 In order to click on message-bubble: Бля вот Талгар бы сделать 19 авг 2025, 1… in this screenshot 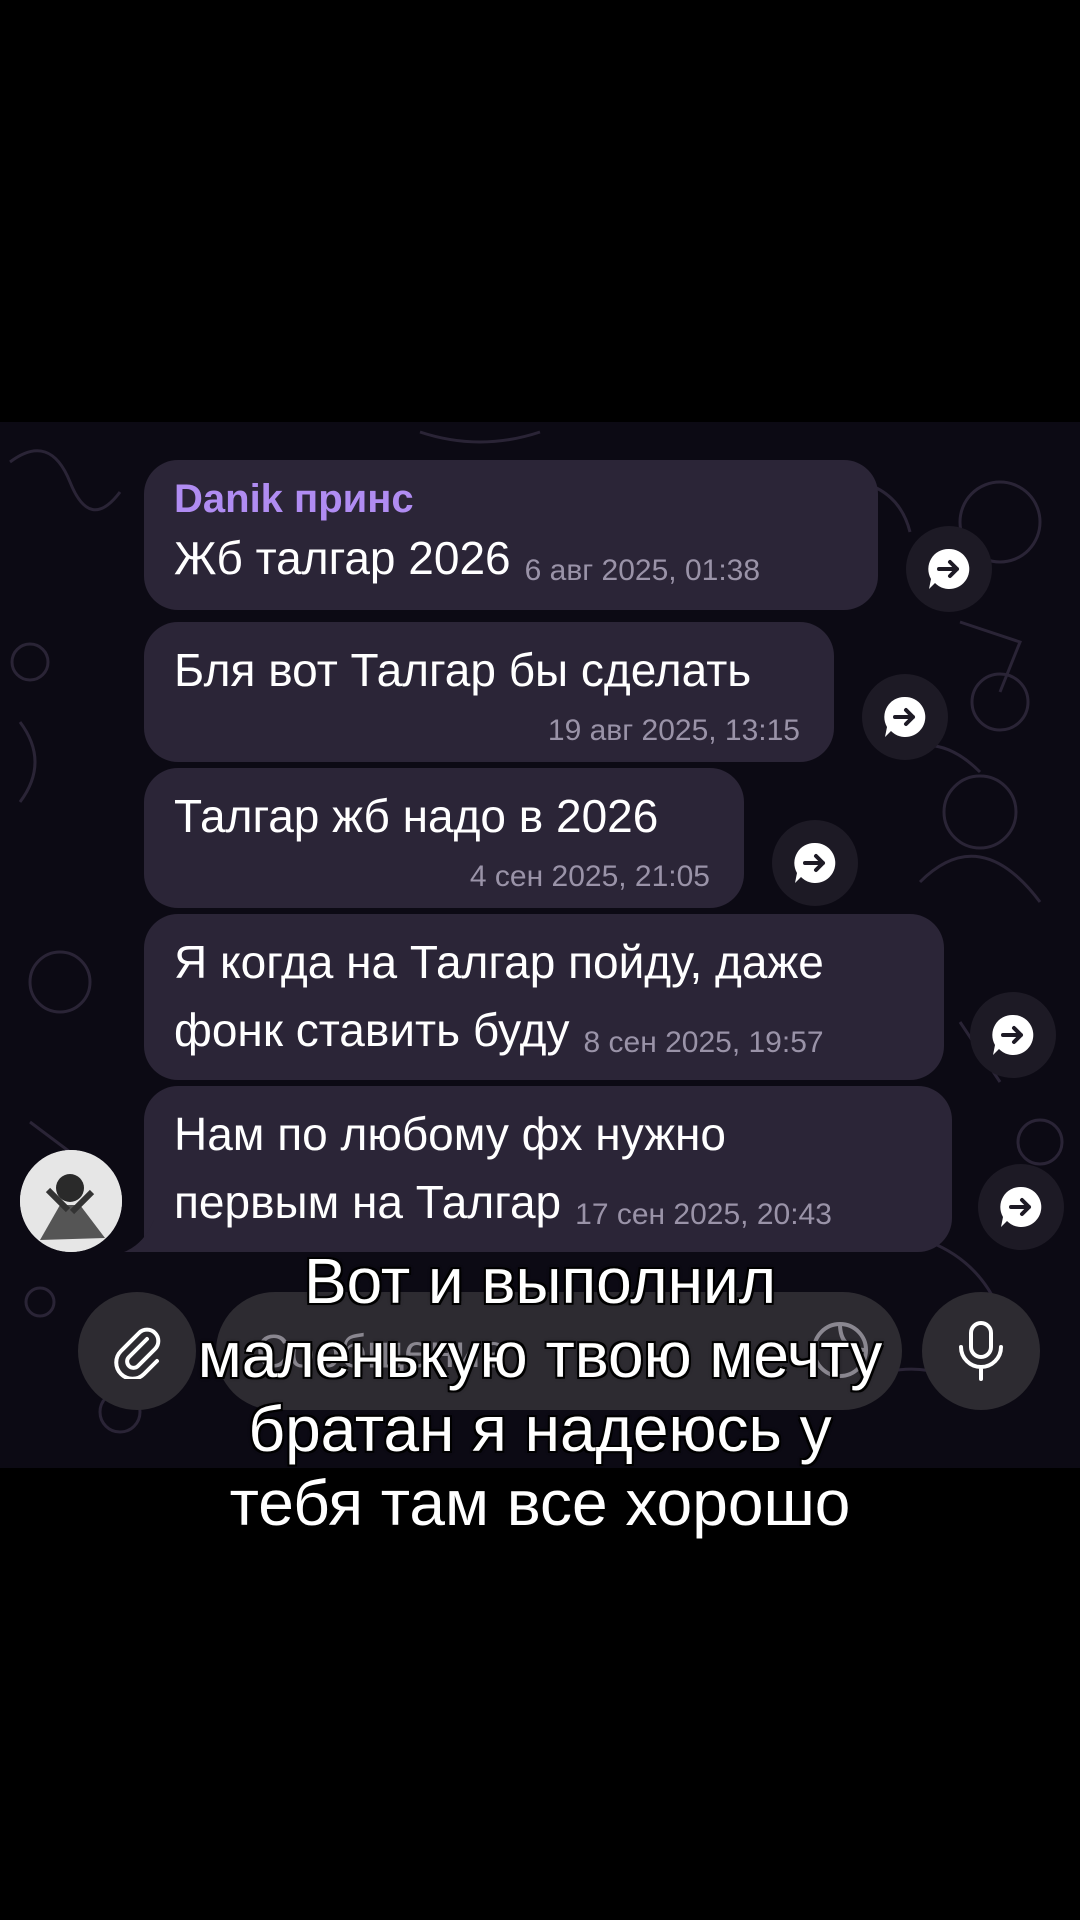, I will do `click(489, 692)`.